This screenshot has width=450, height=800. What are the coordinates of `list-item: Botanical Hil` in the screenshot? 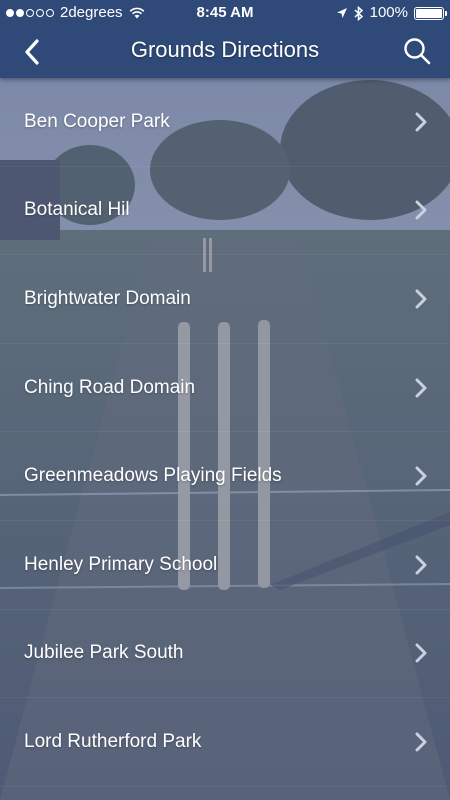 It's located at (225, 211).